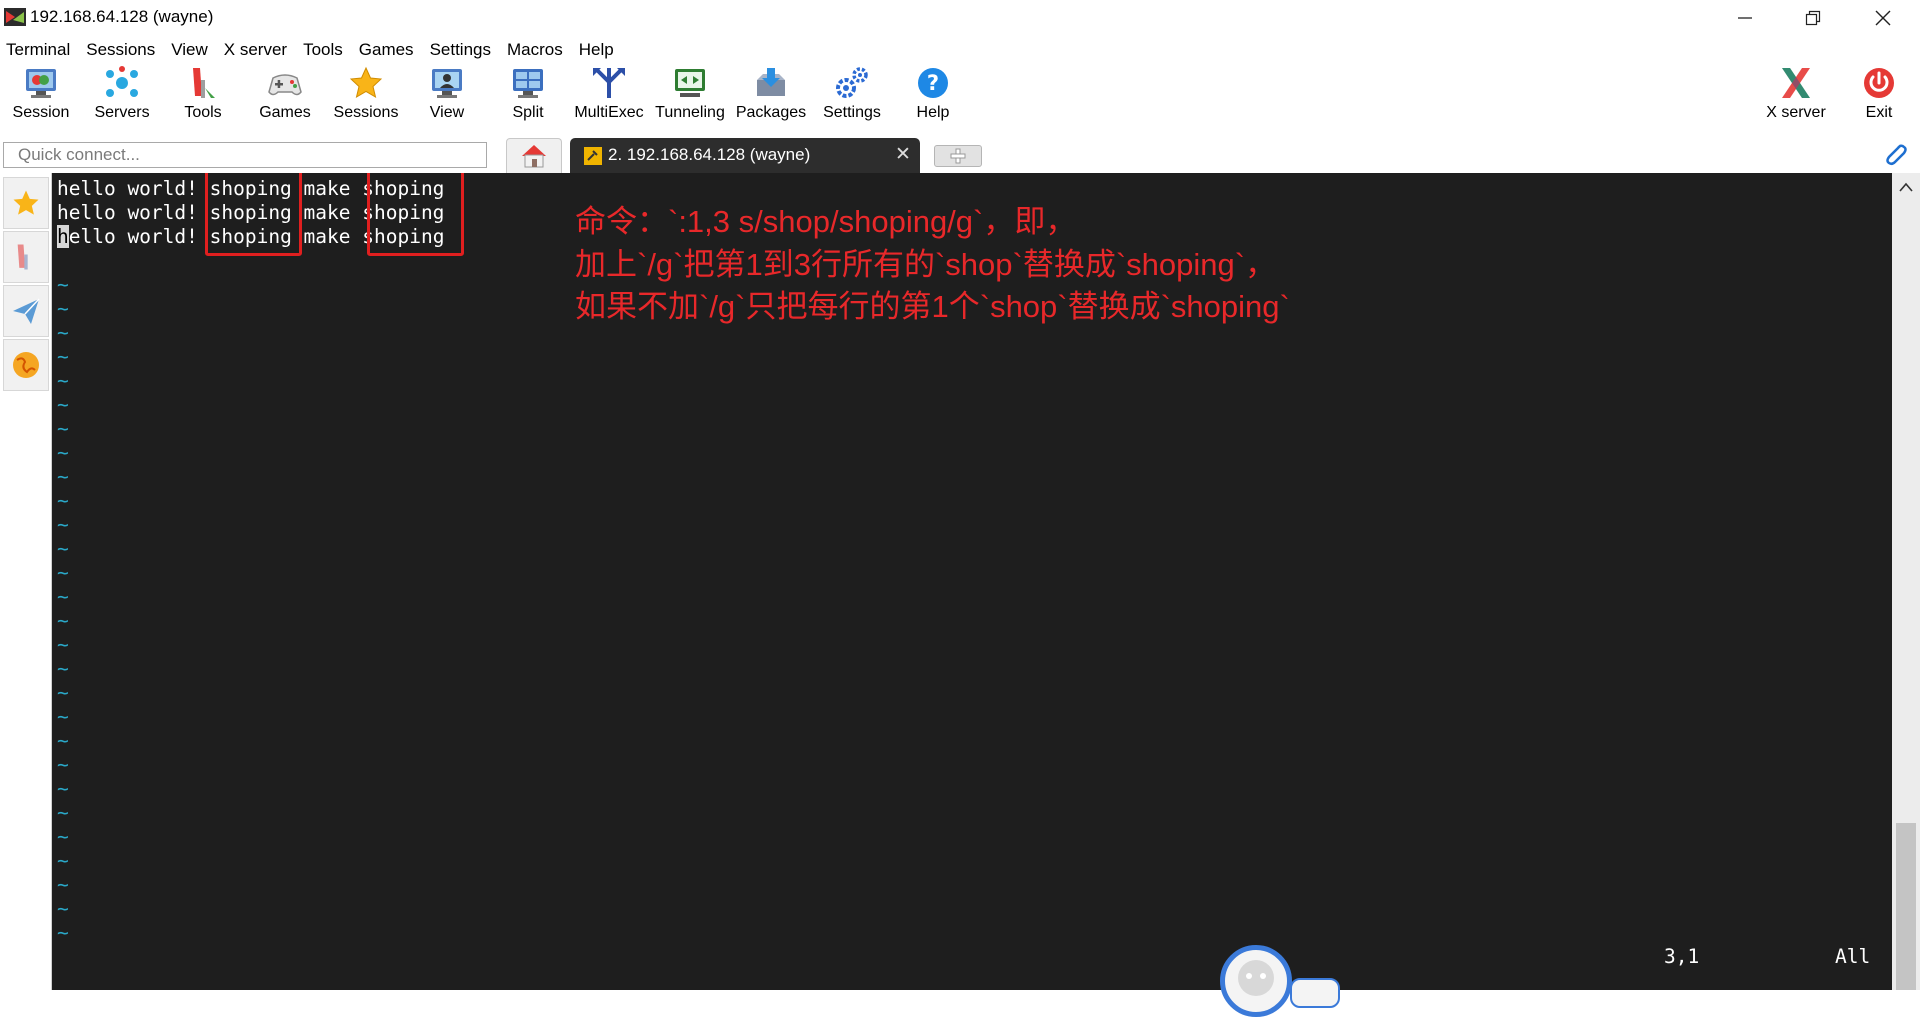  I want to click on games-button: Games, so click(285, 98).